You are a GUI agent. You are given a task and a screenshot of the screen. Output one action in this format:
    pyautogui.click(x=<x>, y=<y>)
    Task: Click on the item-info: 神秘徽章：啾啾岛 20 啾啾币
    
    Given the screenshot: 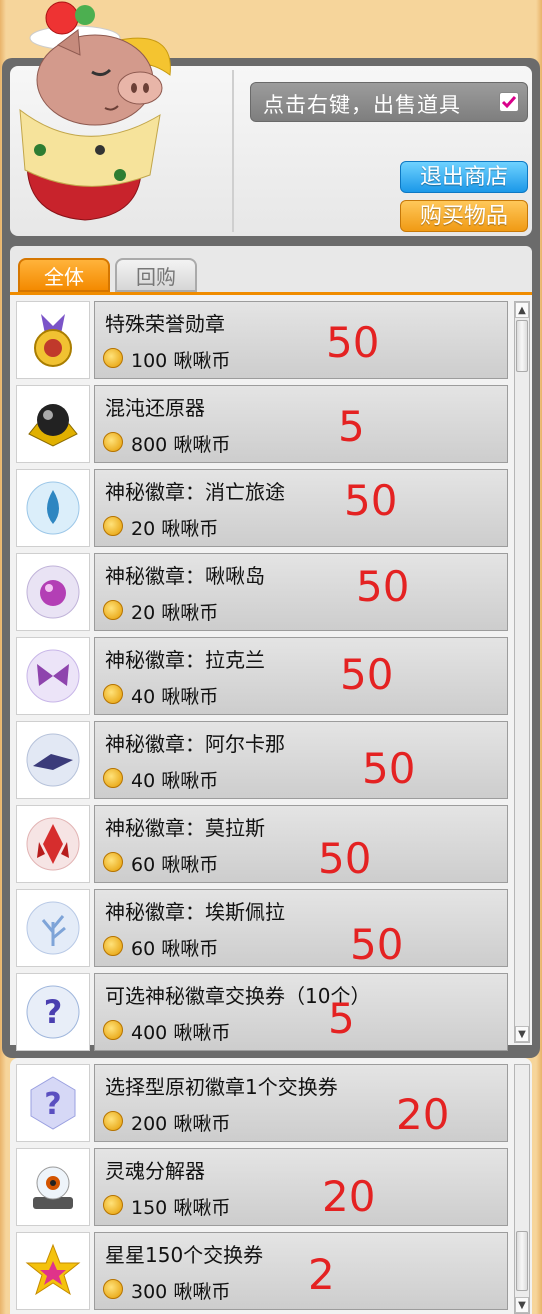 What is the action you would take?
    pyautogui.click(x=301, y=592)
    